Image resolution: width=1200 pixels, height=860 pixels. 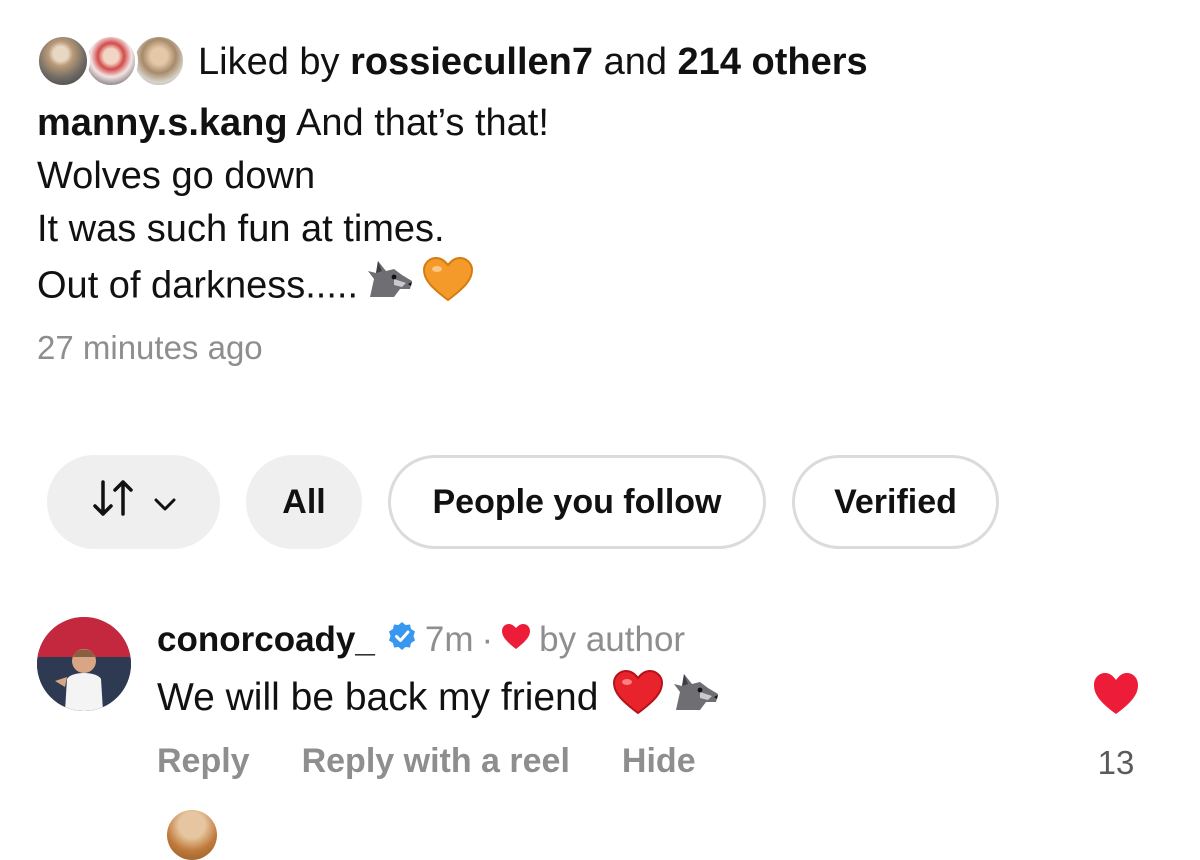 I want to click on orange-heart-emoji-icon, so click(x=448, y=287).